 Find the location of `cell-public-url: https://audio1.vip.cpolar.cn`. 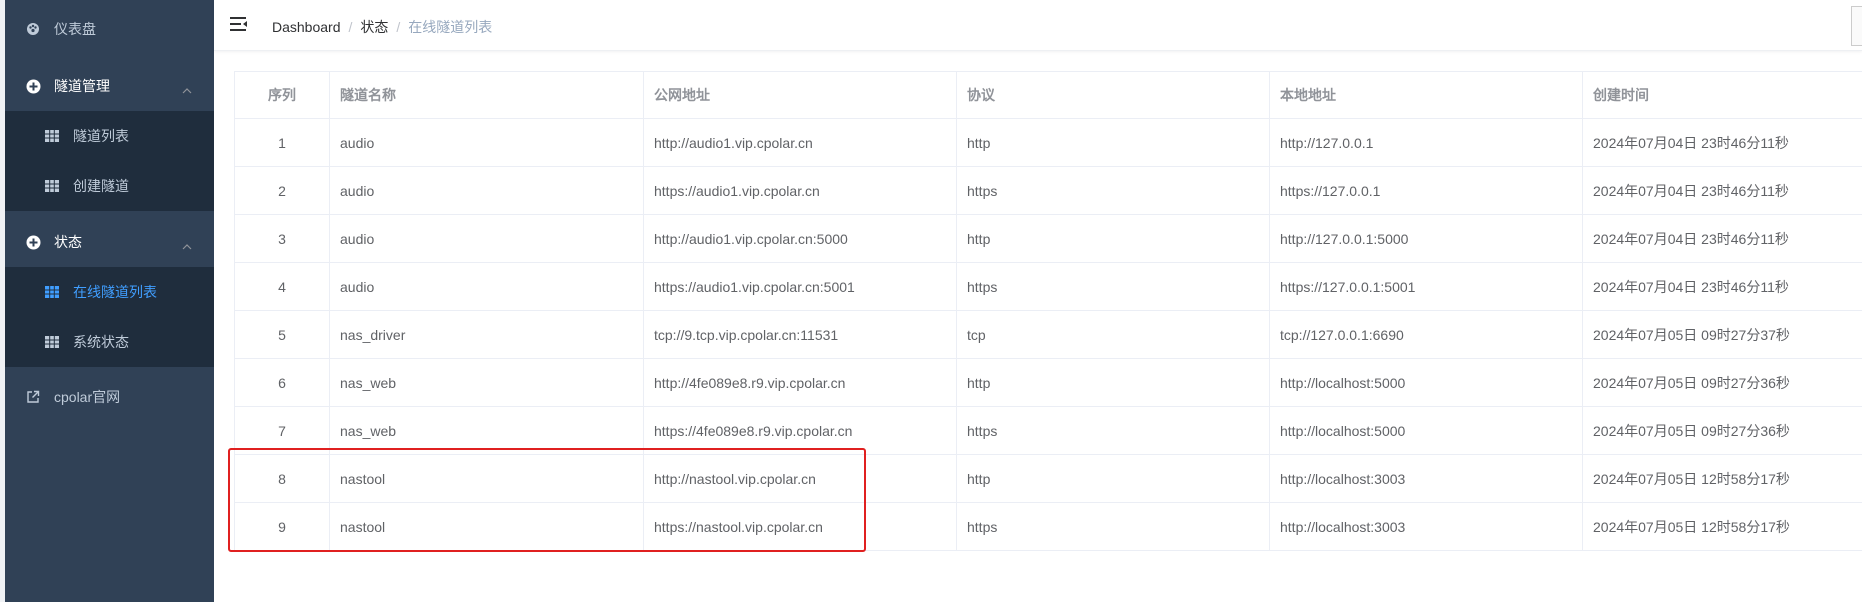

cell-public-url: https://audio1.vip.cpolar.cn is located at coordinates (800, 190).